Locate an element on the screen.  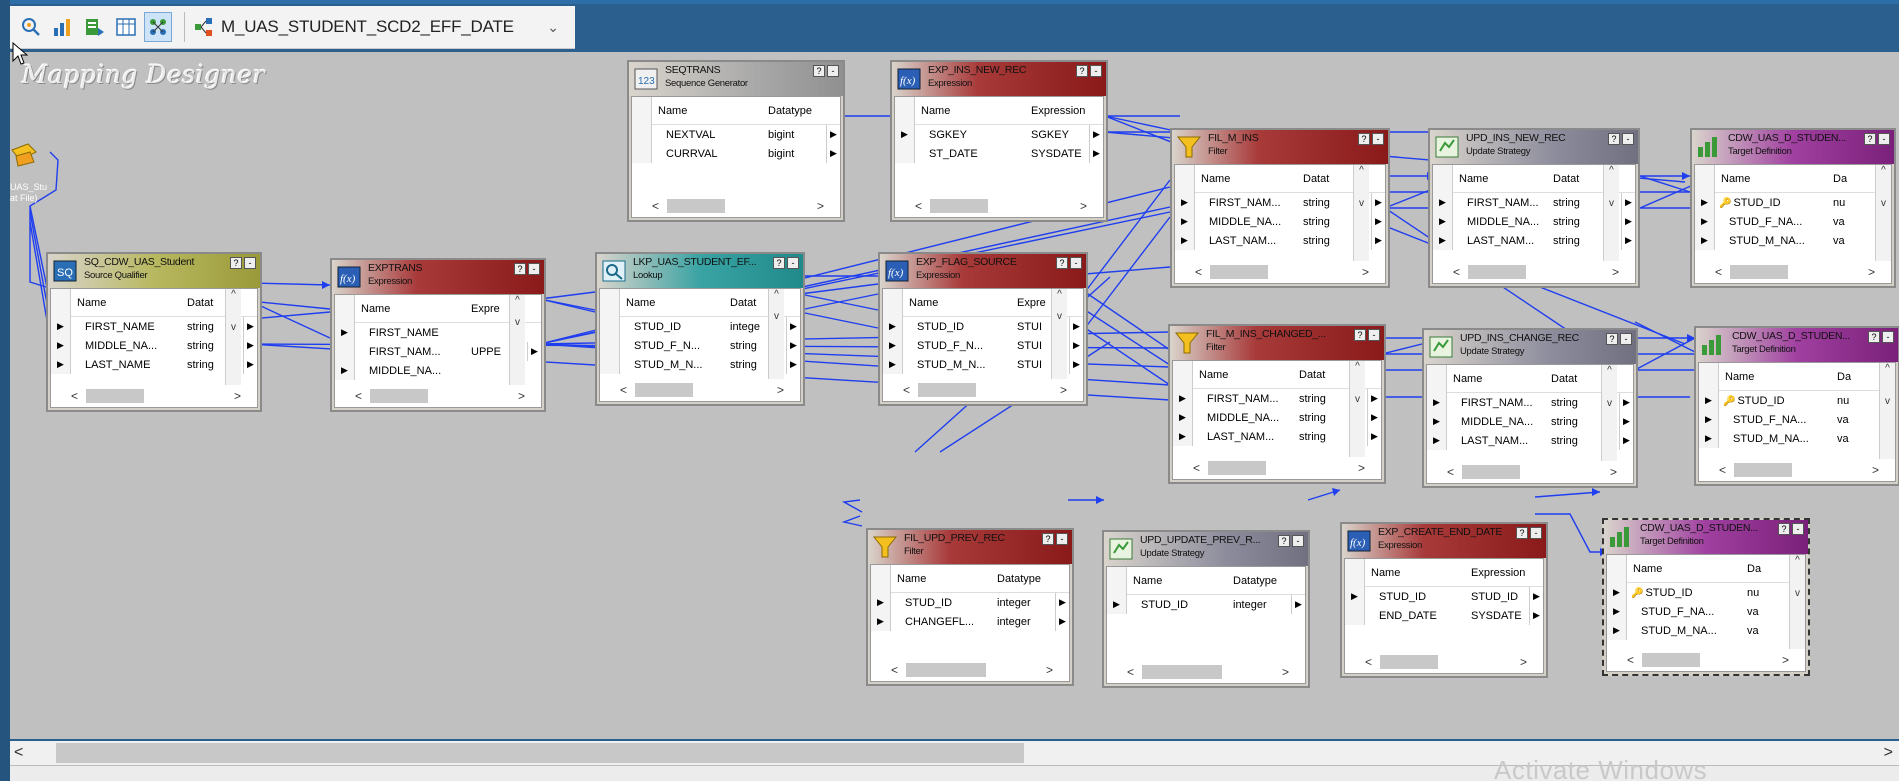
port-row: ▶ SGKEY SGKEY ▶ is located at coordinates (999, 134).